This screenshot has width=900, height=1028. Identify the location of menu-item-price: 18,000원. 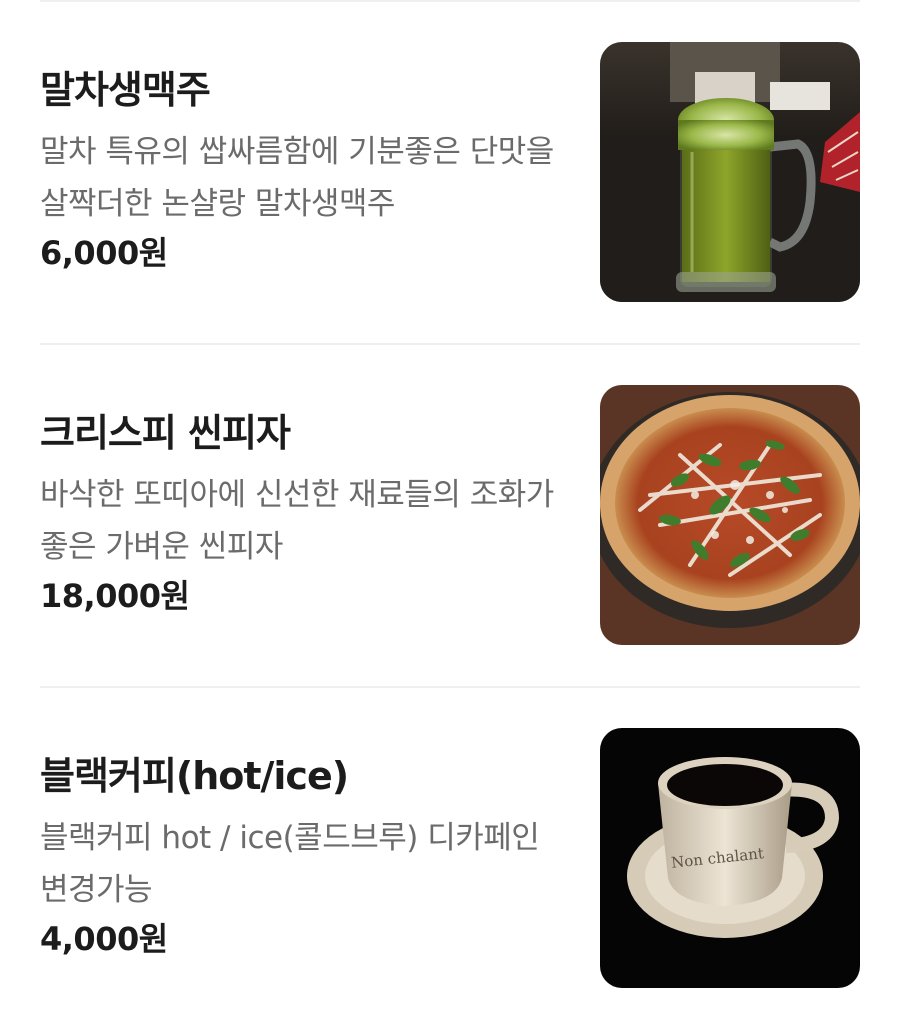
(115, 596).